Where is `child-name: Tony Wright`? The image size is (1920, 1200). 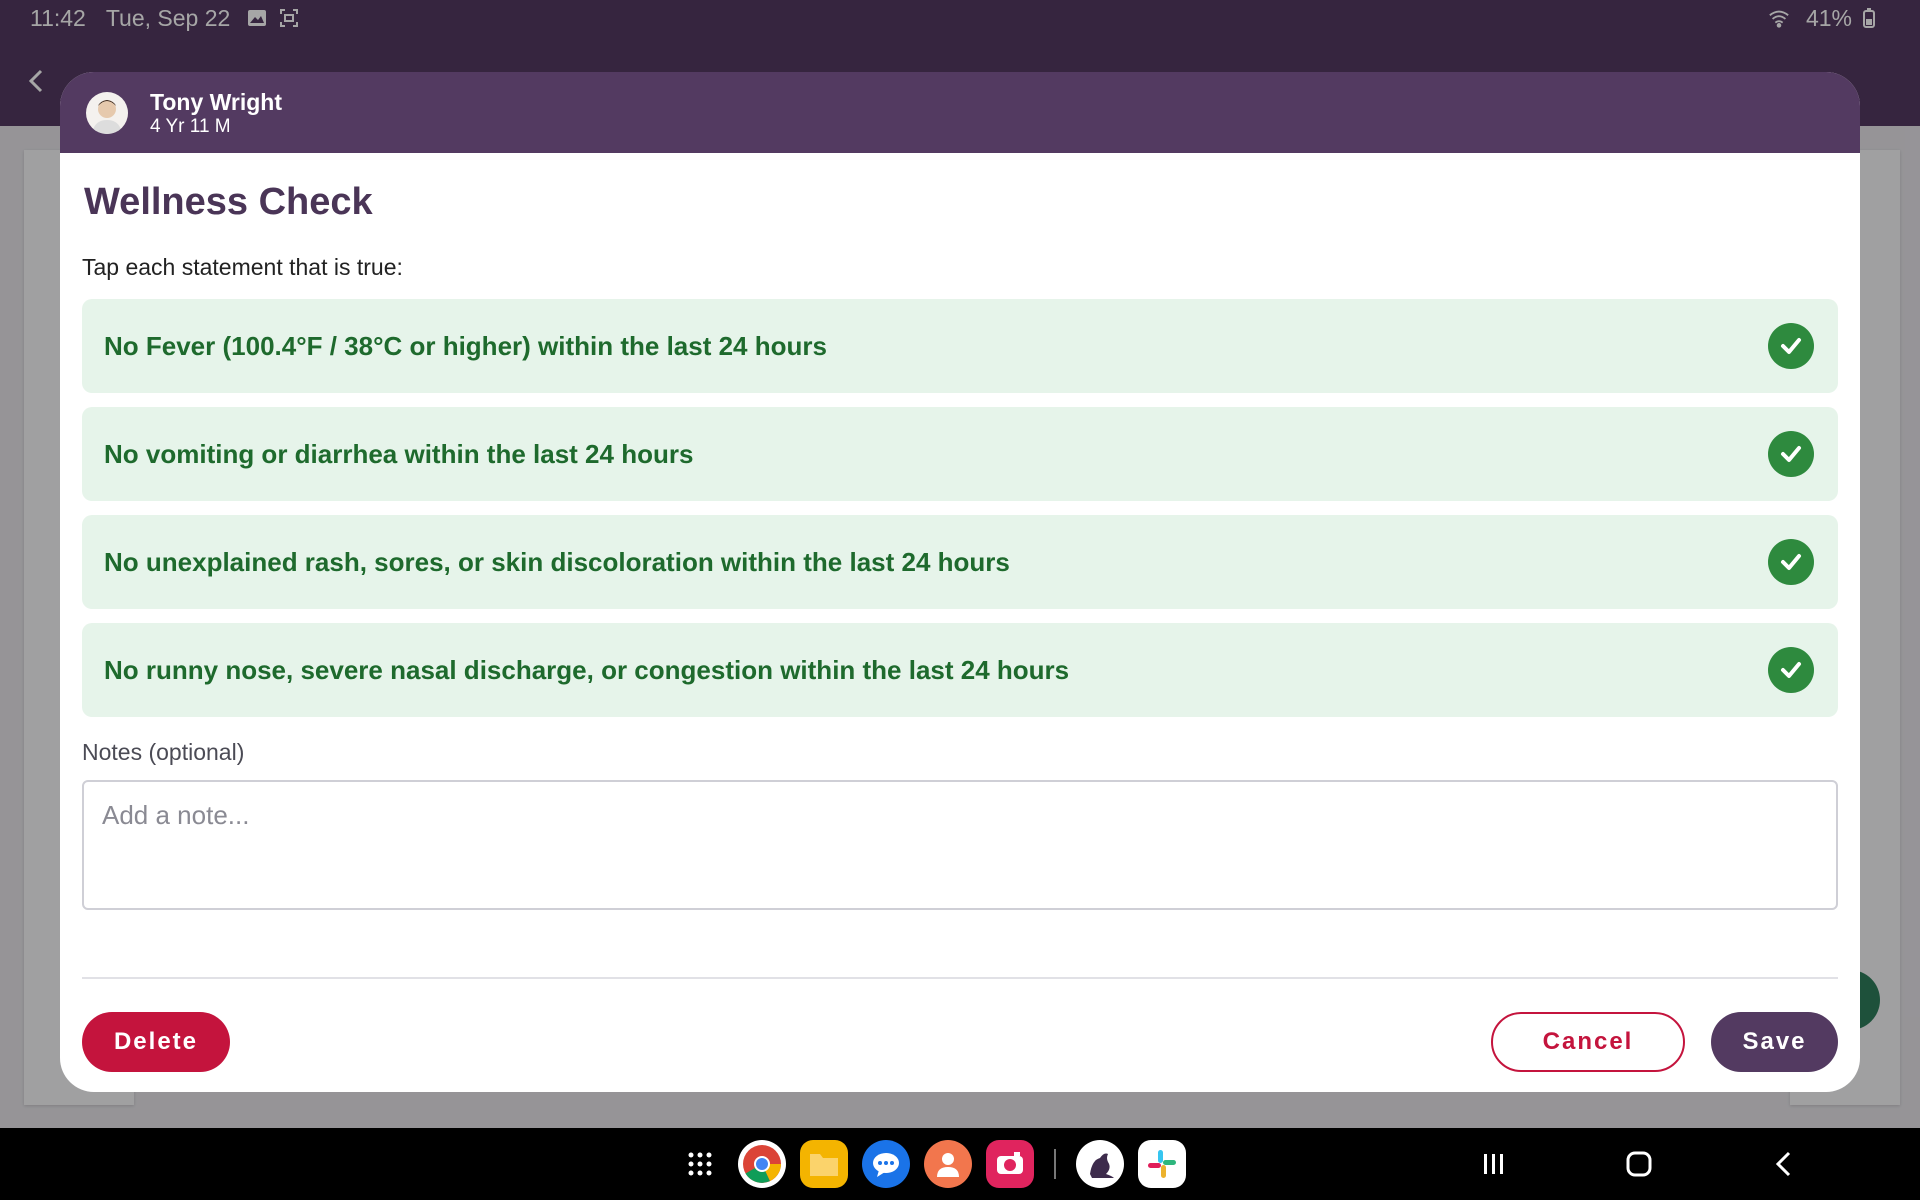
child-name: Tony Wright is located at coordinates (216, 101).